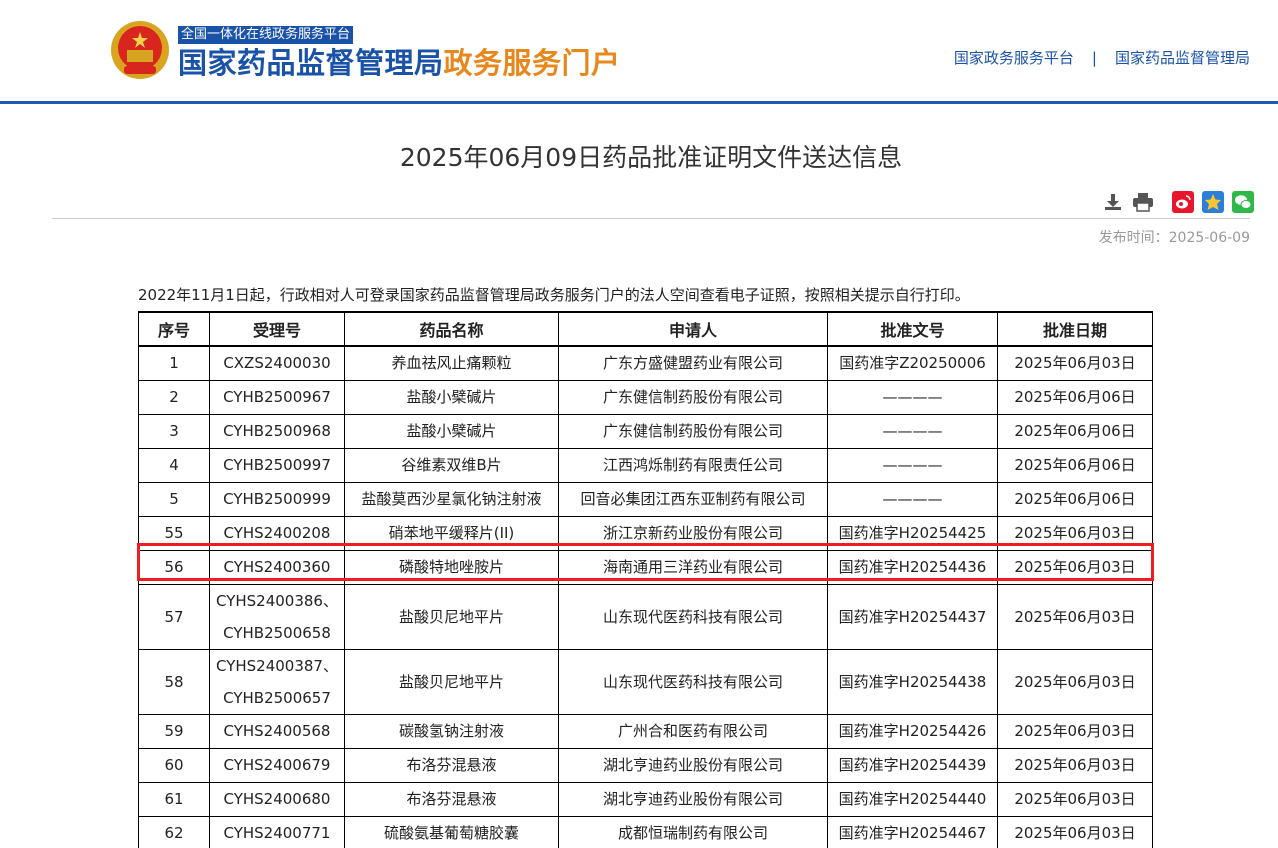 This screenshot has width=1278, height=848. Describe the element at coordinates (912, 617) in the screenshot. I see `cell-approval-no: 国药准字H20254437` at that location.